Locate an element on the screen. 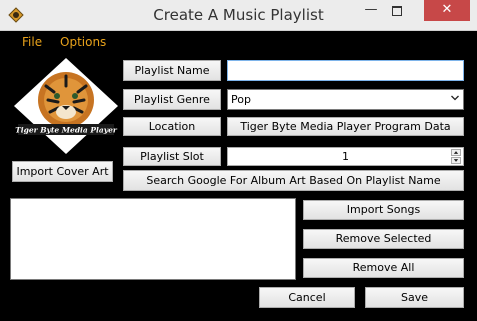 The height and width of the screenshot is (321, 477). spin-up-icon is located at coordinates (456, 152).